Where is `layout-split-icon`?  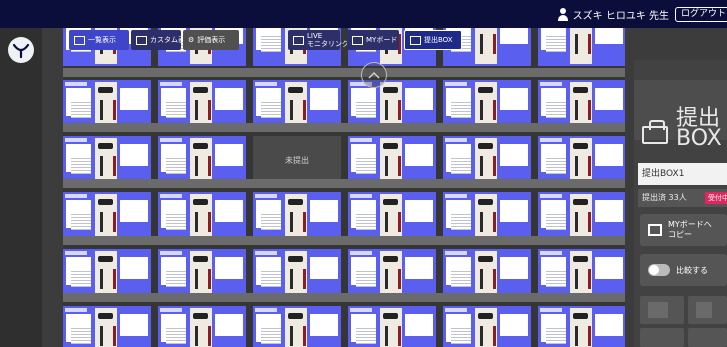 layout-split-icon is located at coordinates (704, 310).